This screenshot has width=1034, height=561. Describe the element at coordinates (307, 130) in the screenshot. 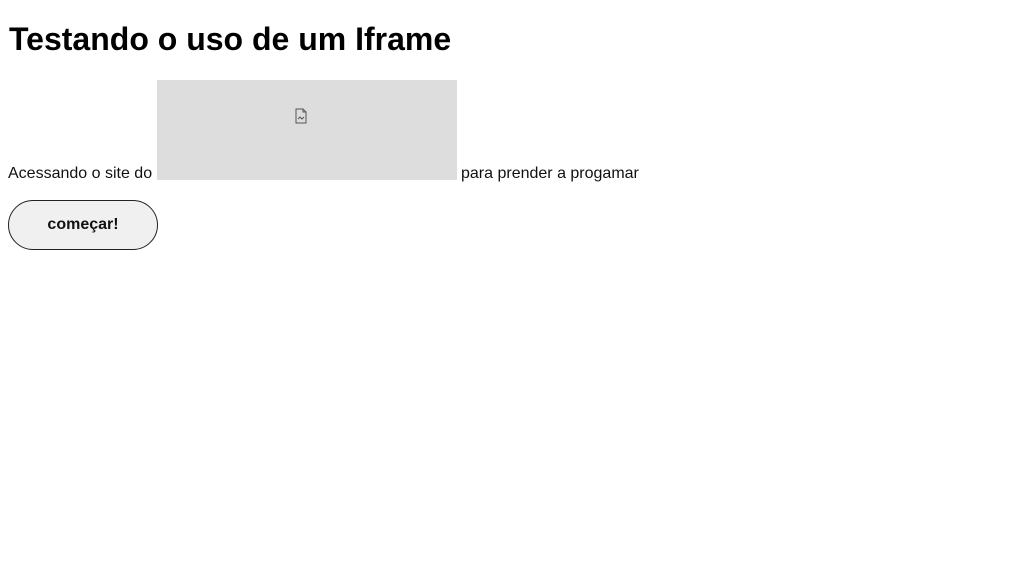

I see `embedded-iframe` at that location.